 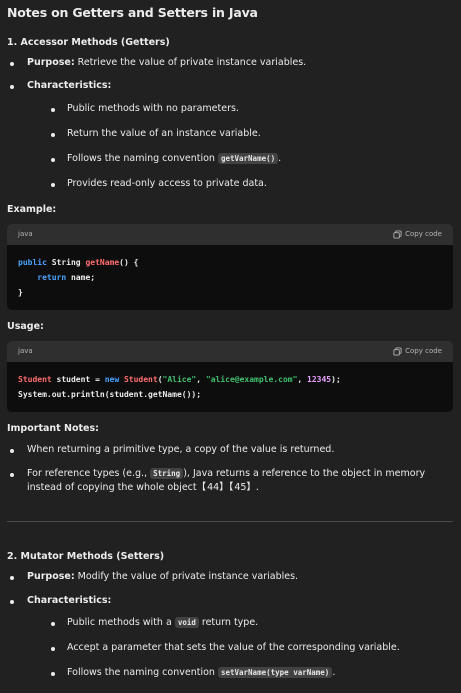 I want to click on page-title: Notes on Getters and Setters in Java, so click(x=132, y=12).